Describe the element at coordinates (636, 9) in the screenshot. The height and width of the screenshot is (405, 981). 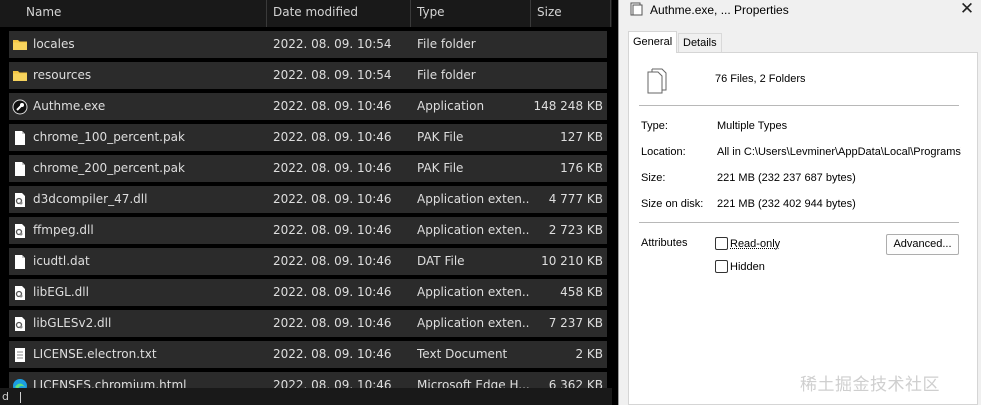
I see `file-properties-icon` at that location.